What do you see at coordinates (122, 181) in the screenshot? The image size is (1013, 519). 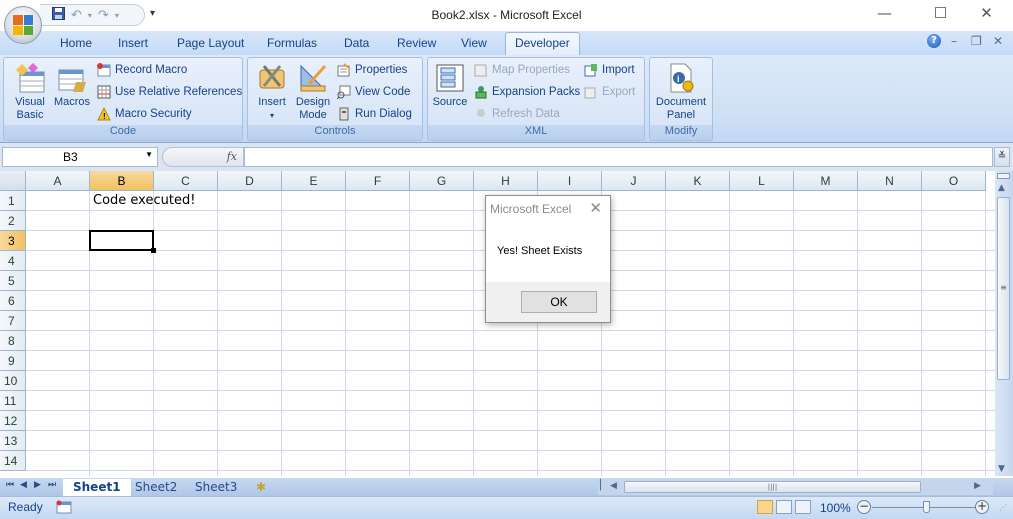 I see `column-header-b: B` at bounding box center [122, 181].